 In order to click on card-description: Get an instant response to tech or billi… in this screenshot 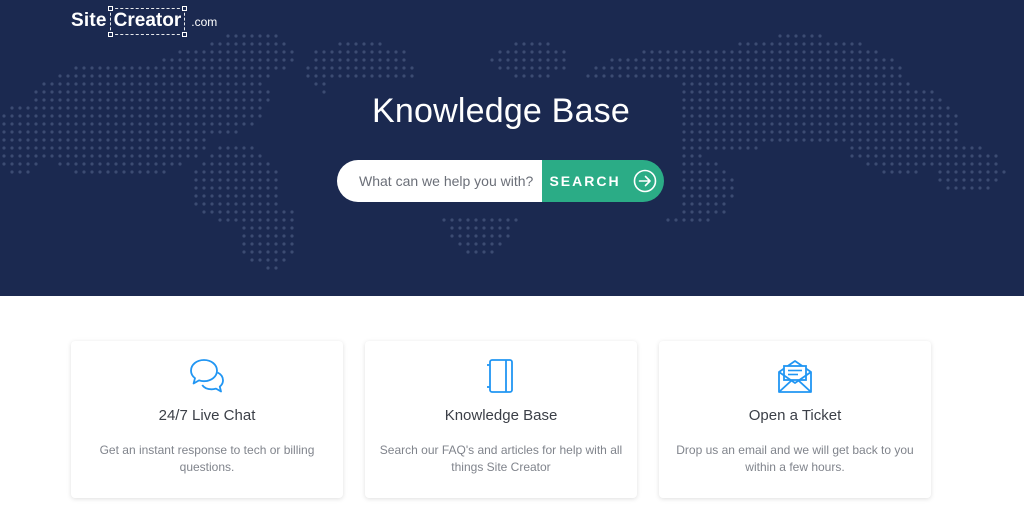, I will do `click(207, 458)`.